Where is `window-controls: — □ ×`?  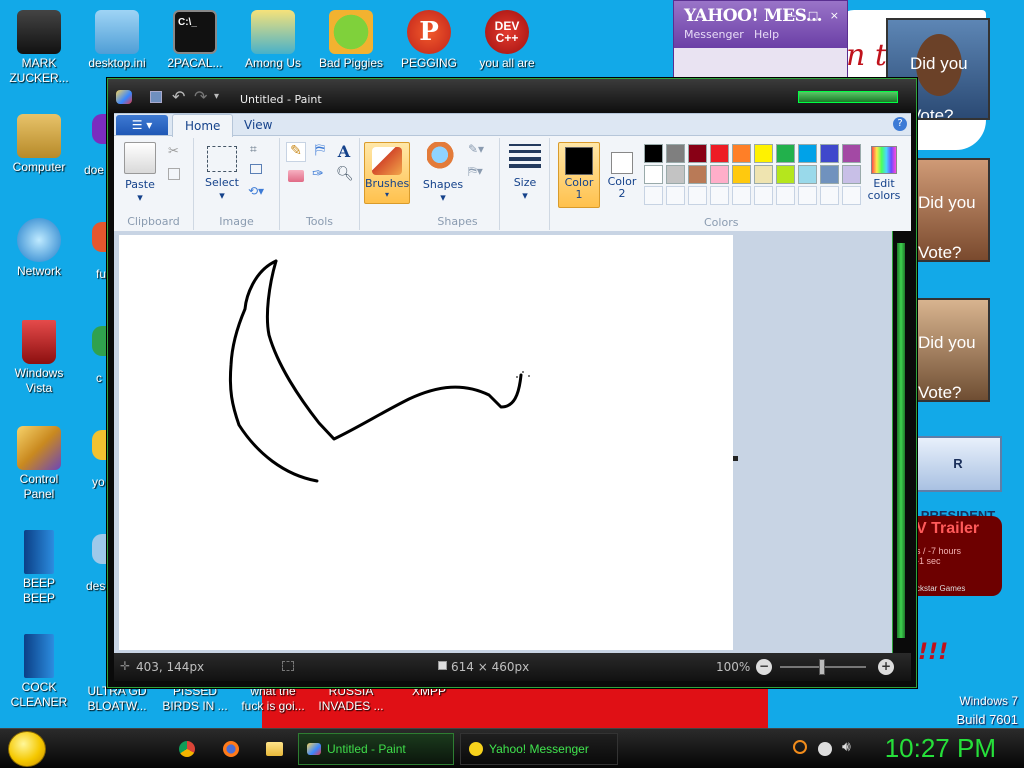 window-controls: — □ × is located at coordinates (814, 15).